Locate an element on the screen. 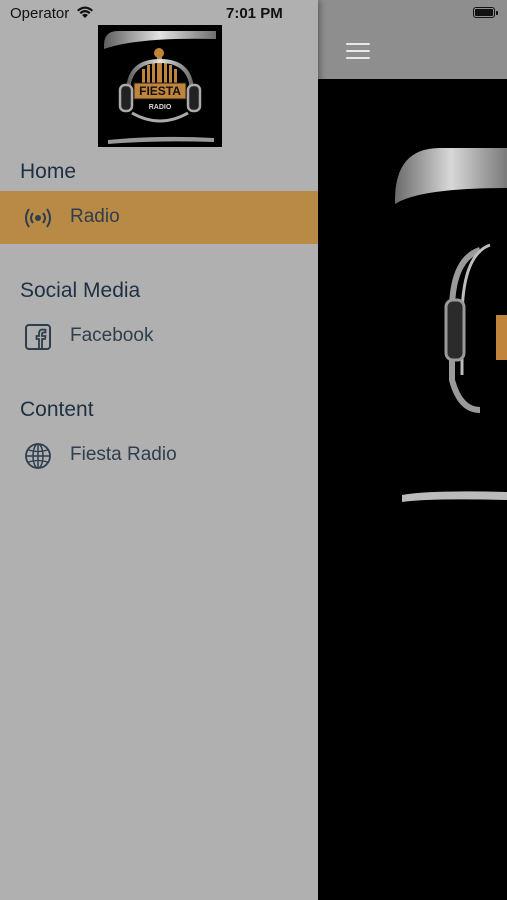  menu-item-label: Fiesta Radio is located at coordinates (123, 454).